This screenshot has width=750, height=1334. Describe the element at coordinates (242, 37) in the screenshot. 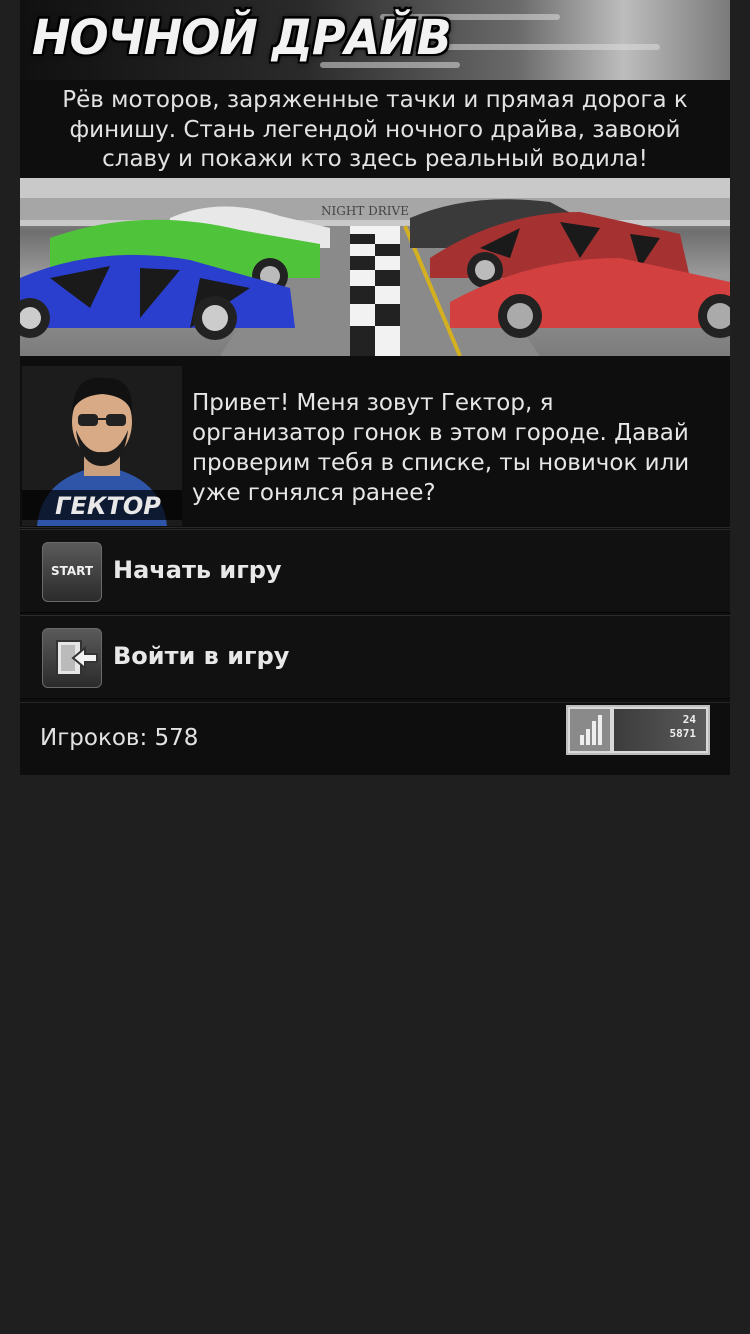

I see `logo-title: НОЧНОЙ ДРАЙВ` at that location.